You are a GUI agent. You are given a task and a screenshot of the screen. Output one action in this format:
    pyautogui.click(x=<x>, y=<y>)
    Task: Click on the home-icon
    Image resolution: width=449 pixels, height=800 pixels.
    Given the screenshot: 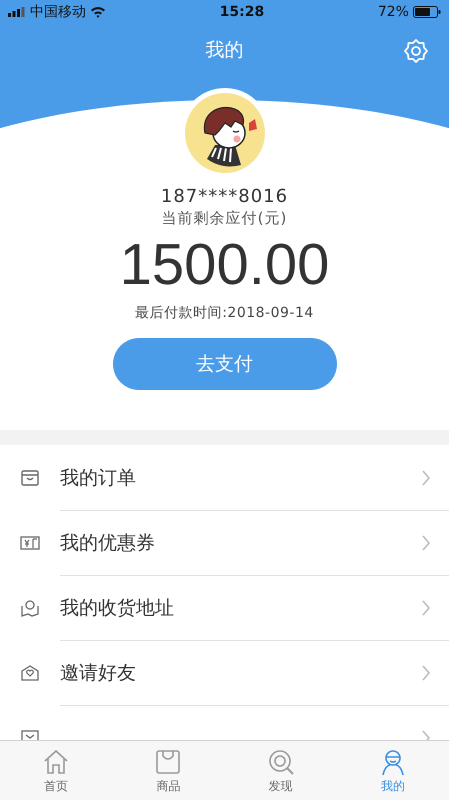 What is the action you would take?
    pyautogui.click(x=56, y=762)
    